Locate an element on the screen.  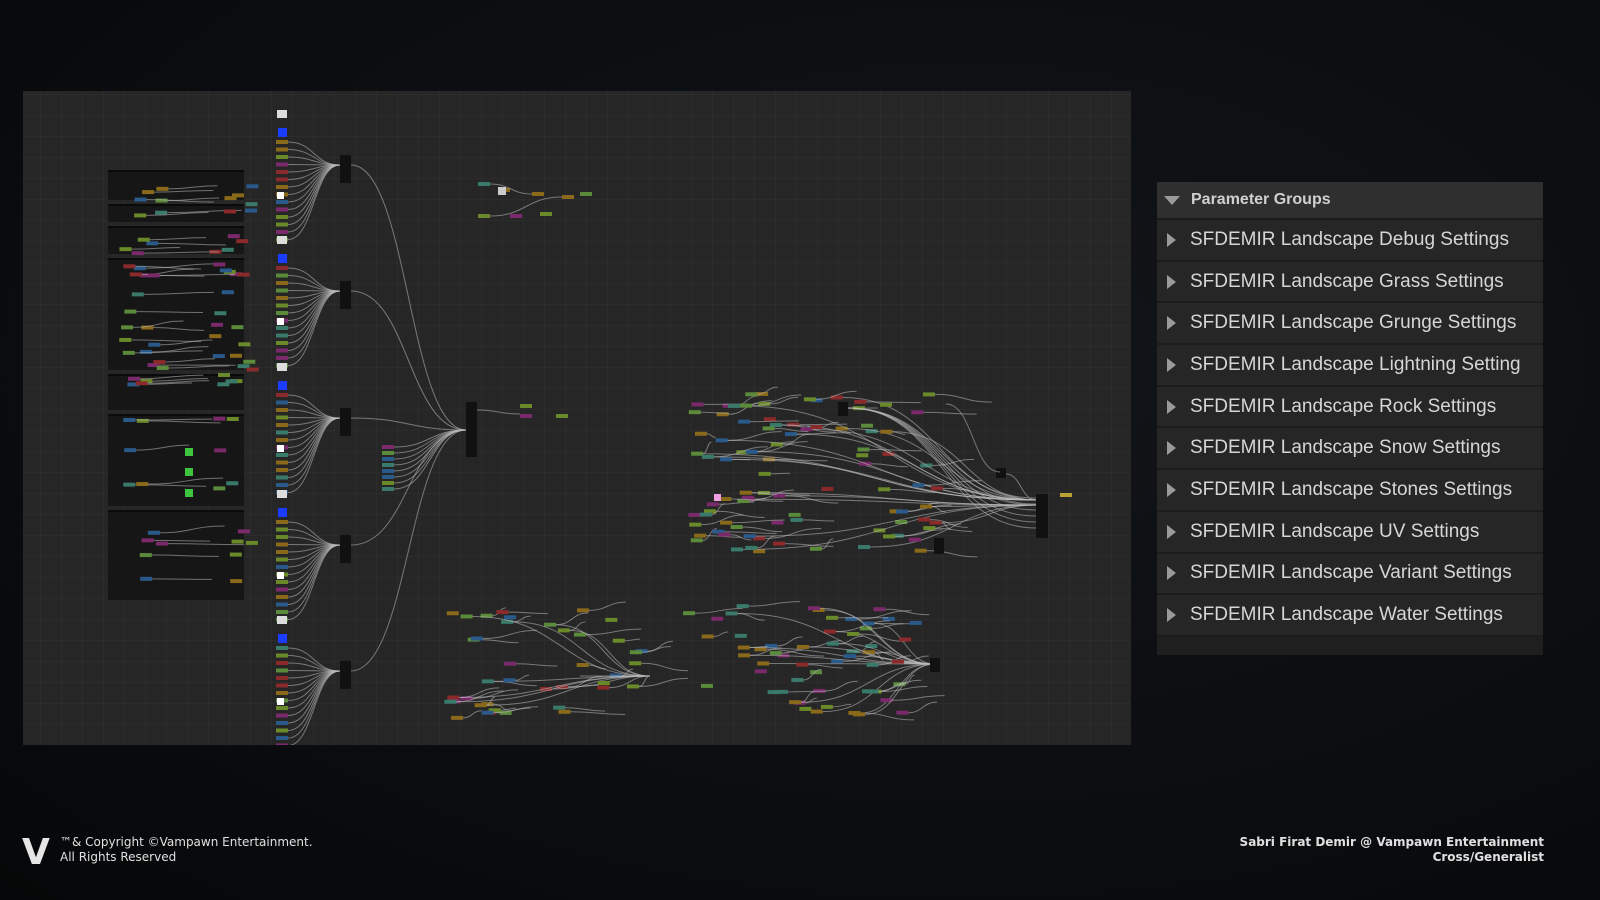
white-node is located at coordinates (280, 701).